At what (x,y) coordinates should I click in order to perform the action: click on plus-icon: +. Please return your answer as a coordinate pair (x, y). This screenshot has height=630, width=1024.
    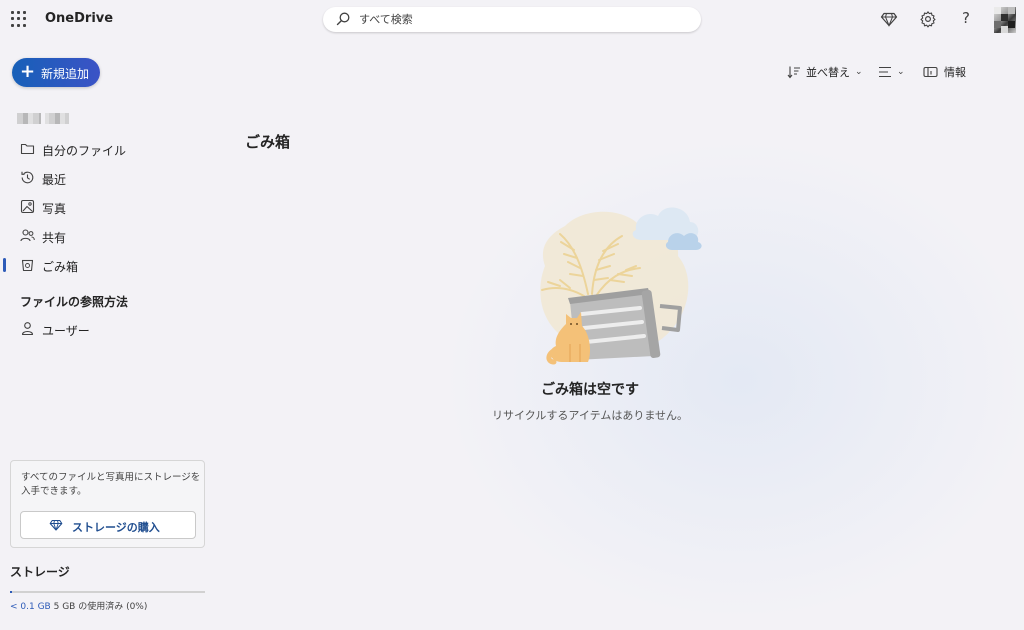
    Looking at the image, I should click on (28, 71).